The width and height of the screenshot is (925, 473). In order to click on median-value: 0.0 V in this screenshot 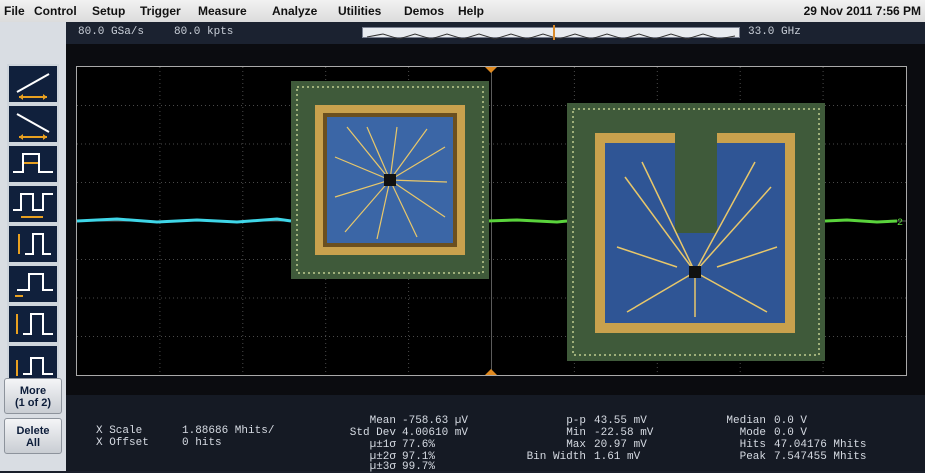, I will do `click(791, 421)`.